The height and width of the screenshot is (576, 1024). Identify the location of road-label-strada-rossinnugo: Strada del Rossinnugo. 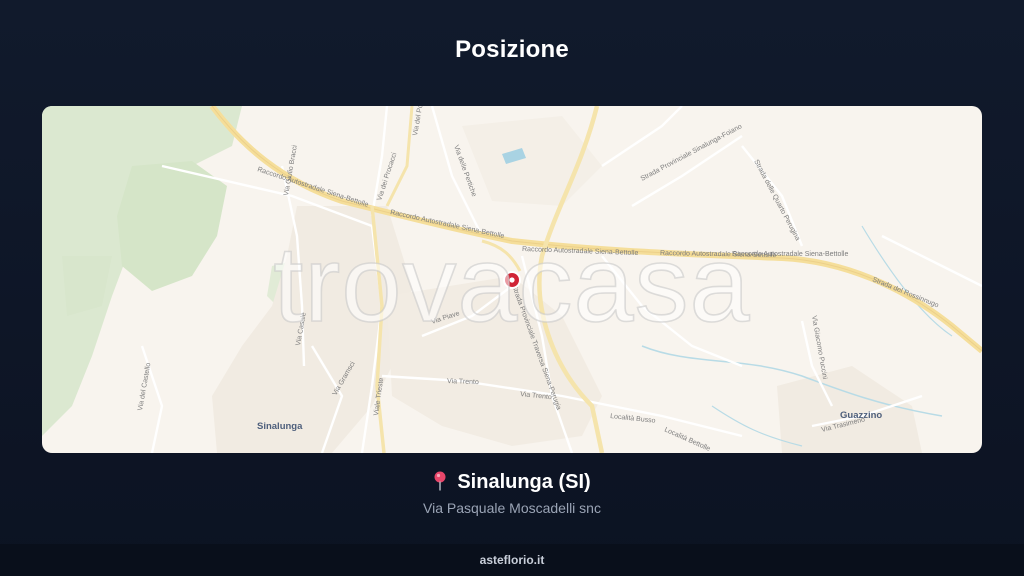
(905, 292).